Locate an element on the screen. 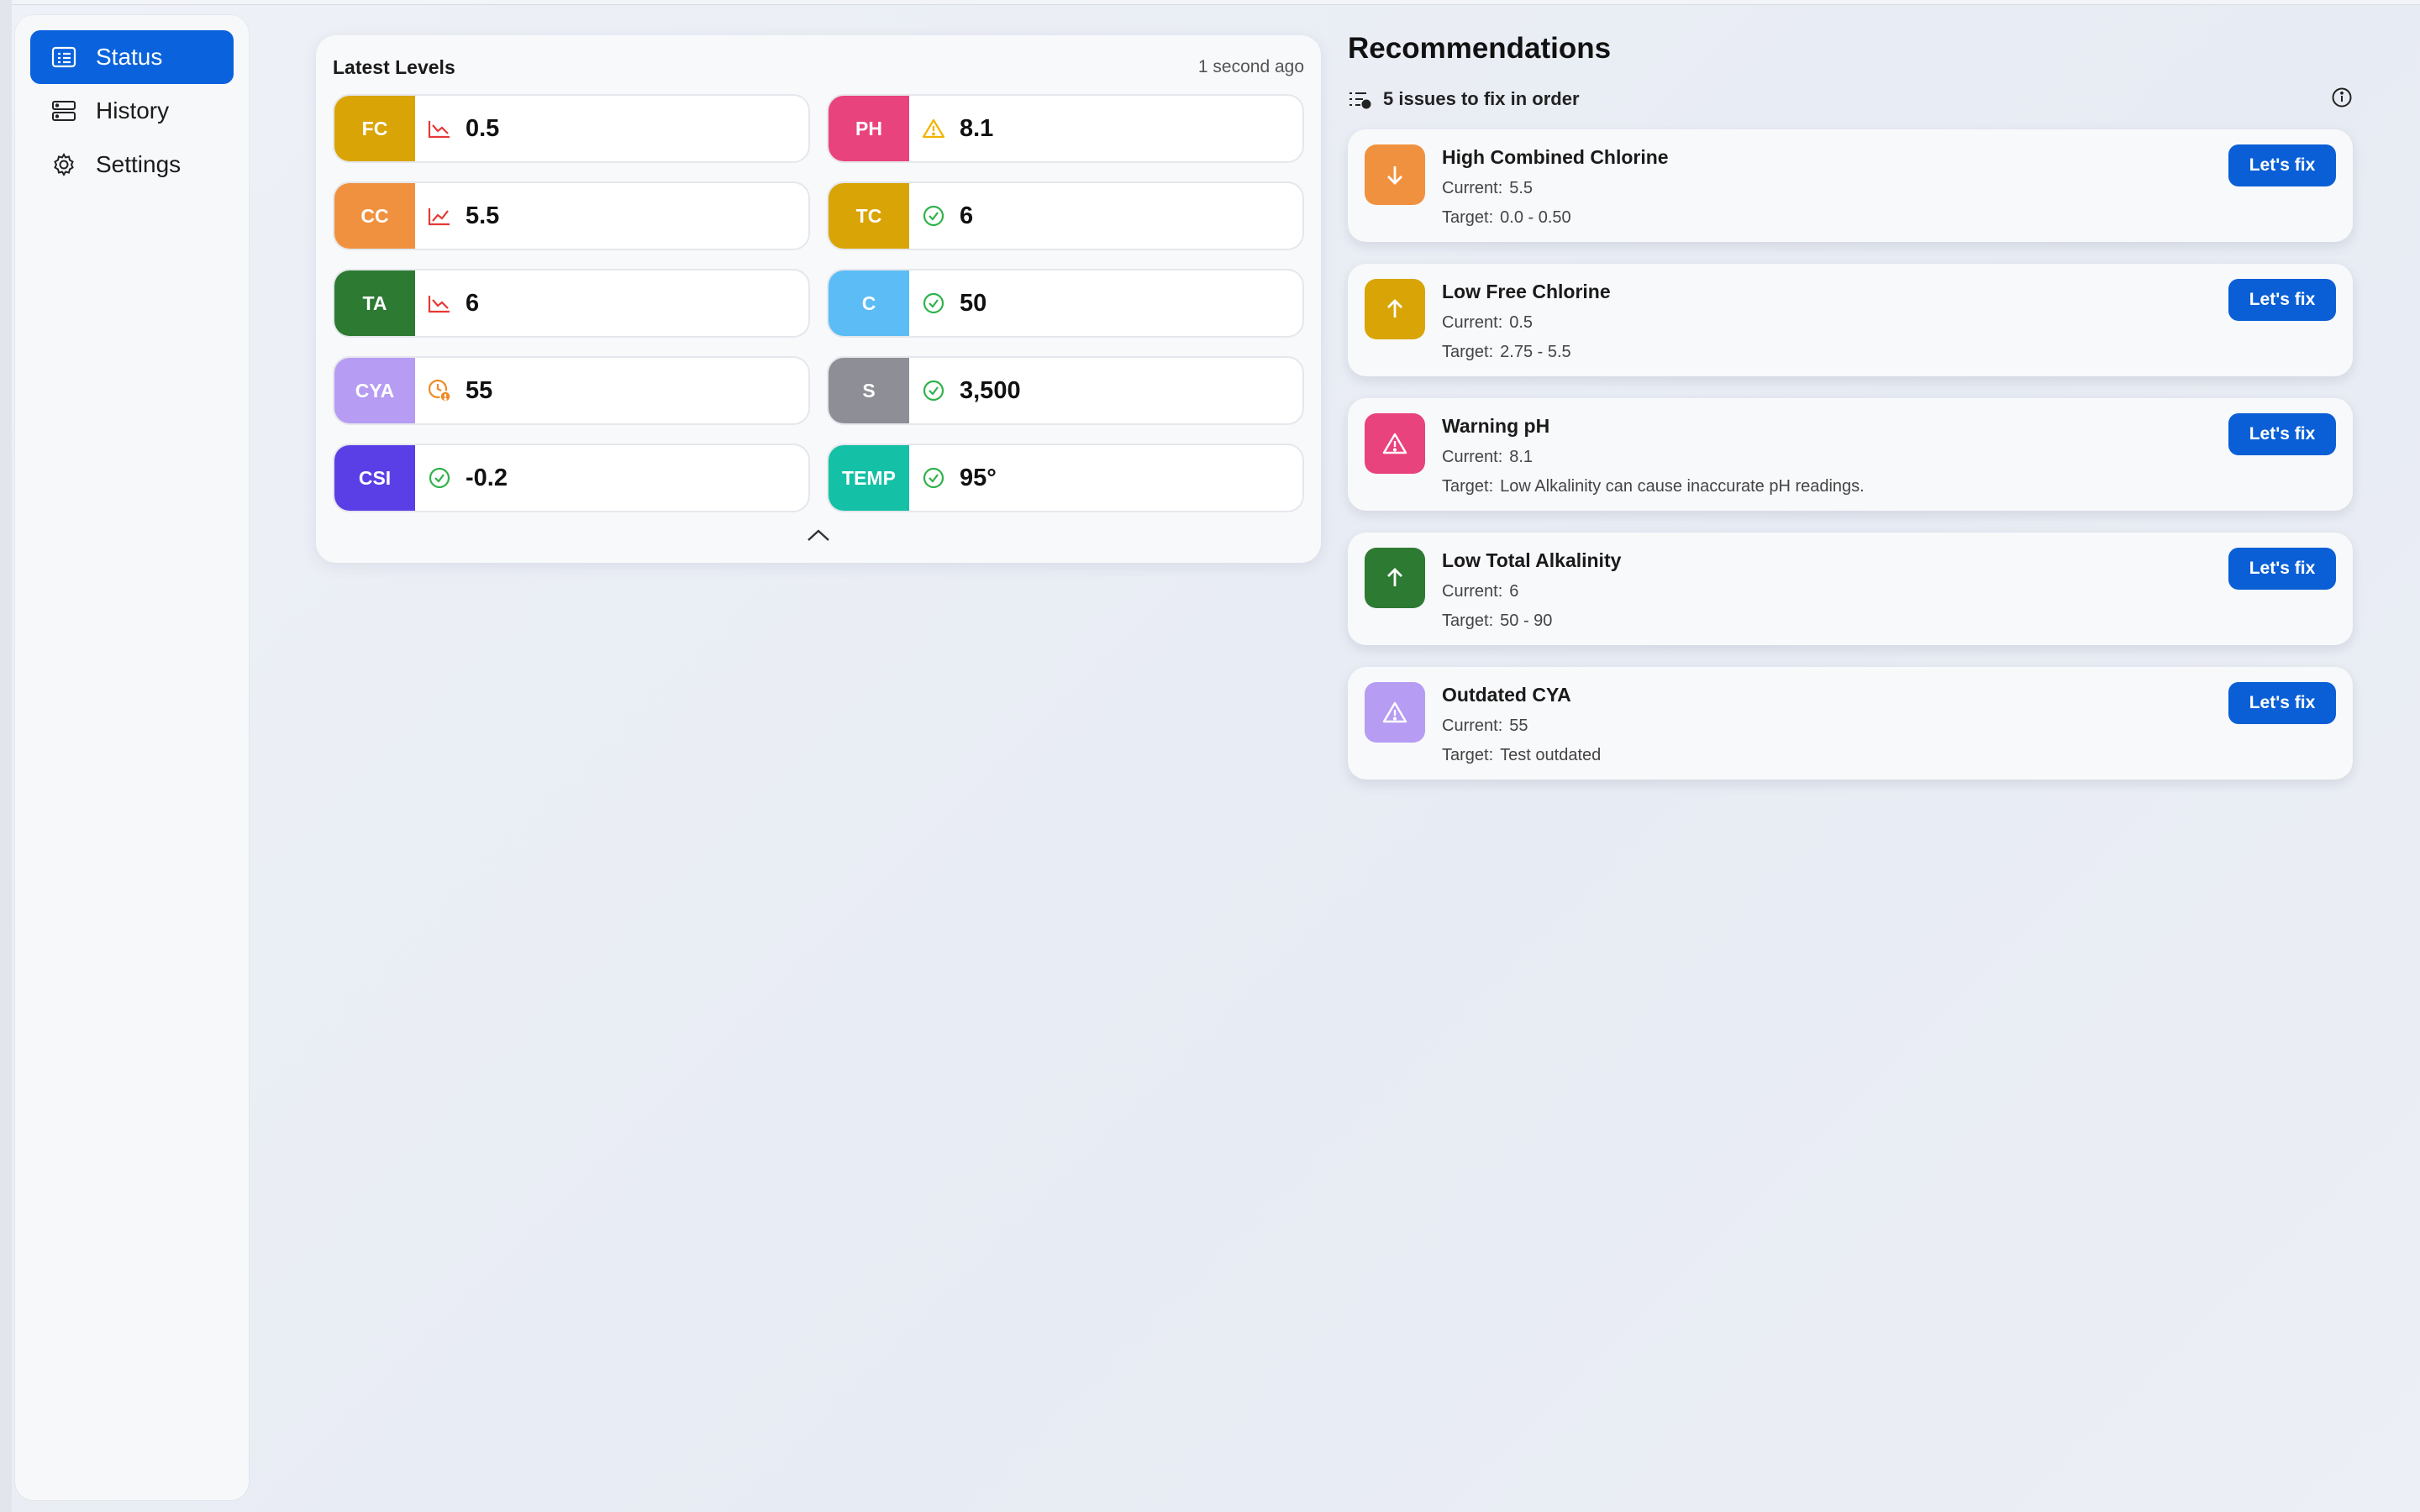 The height and width of the screenshot is (1512, 2420). target-value: 50 - 90 is located at coordinates (1527, 621).